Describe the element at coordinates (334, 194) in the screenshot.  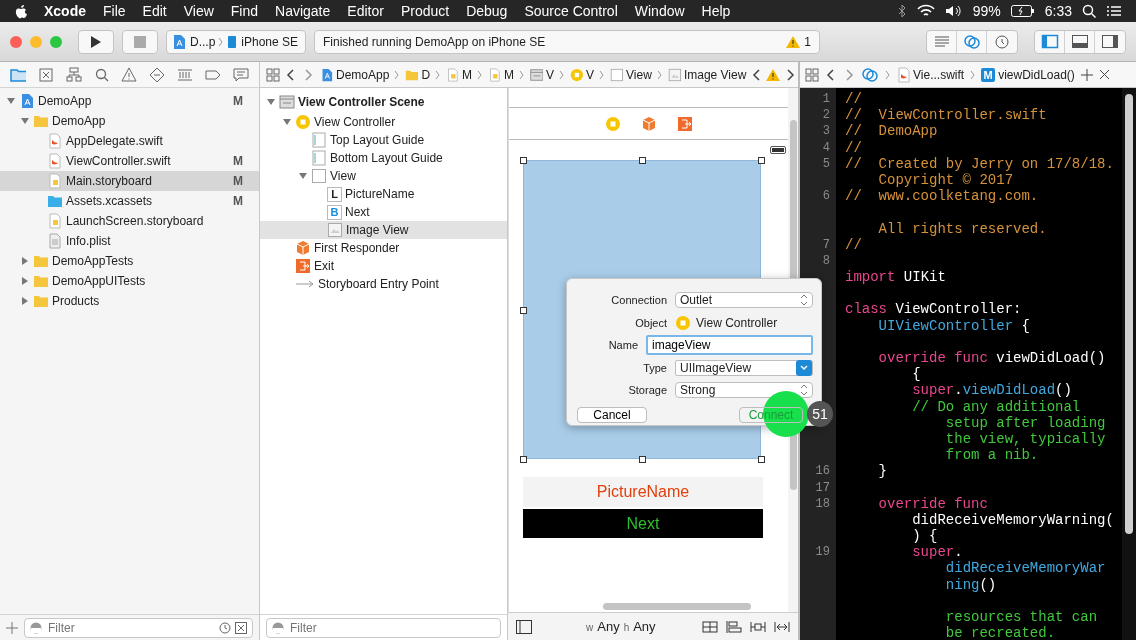
I see `type-glyph: L` at that location.